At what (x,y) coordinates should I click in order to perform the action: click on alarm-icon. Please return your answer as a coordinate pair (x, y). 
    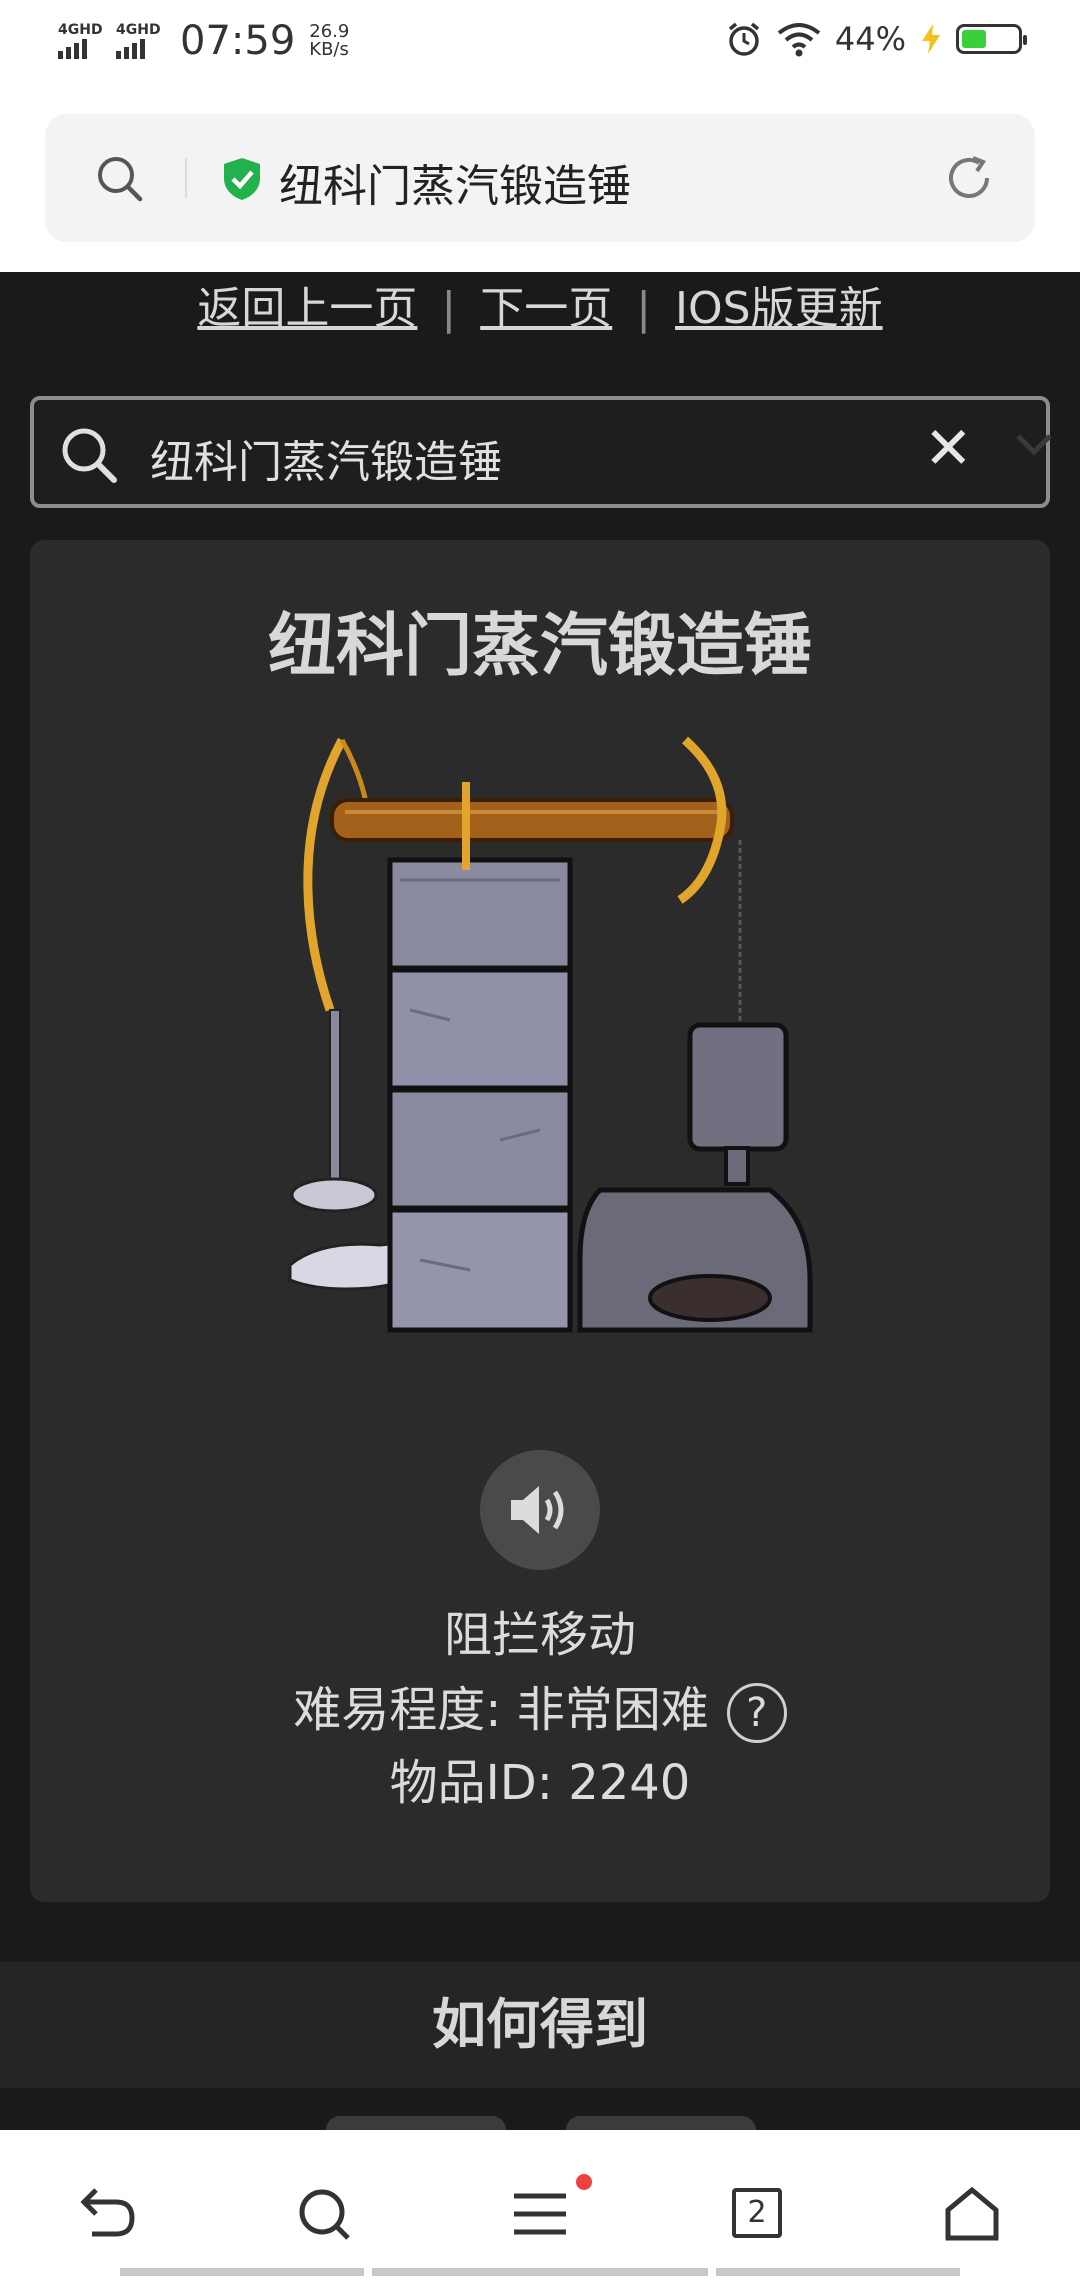
    Looking at the image, I should click on (743, 39).